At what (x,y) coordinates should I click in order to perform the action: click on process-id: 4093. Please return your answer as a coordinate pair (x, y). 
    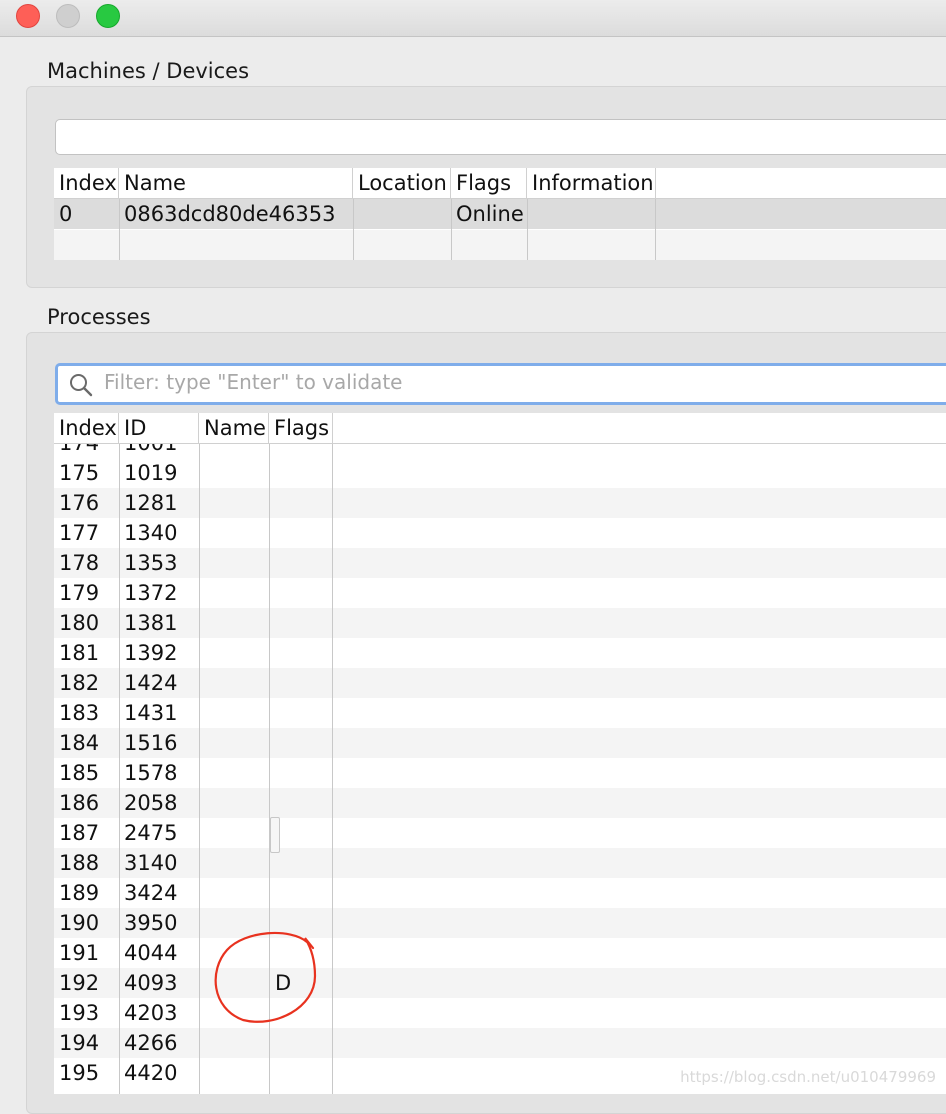
    Looking at the image, I should click on (151, 983).